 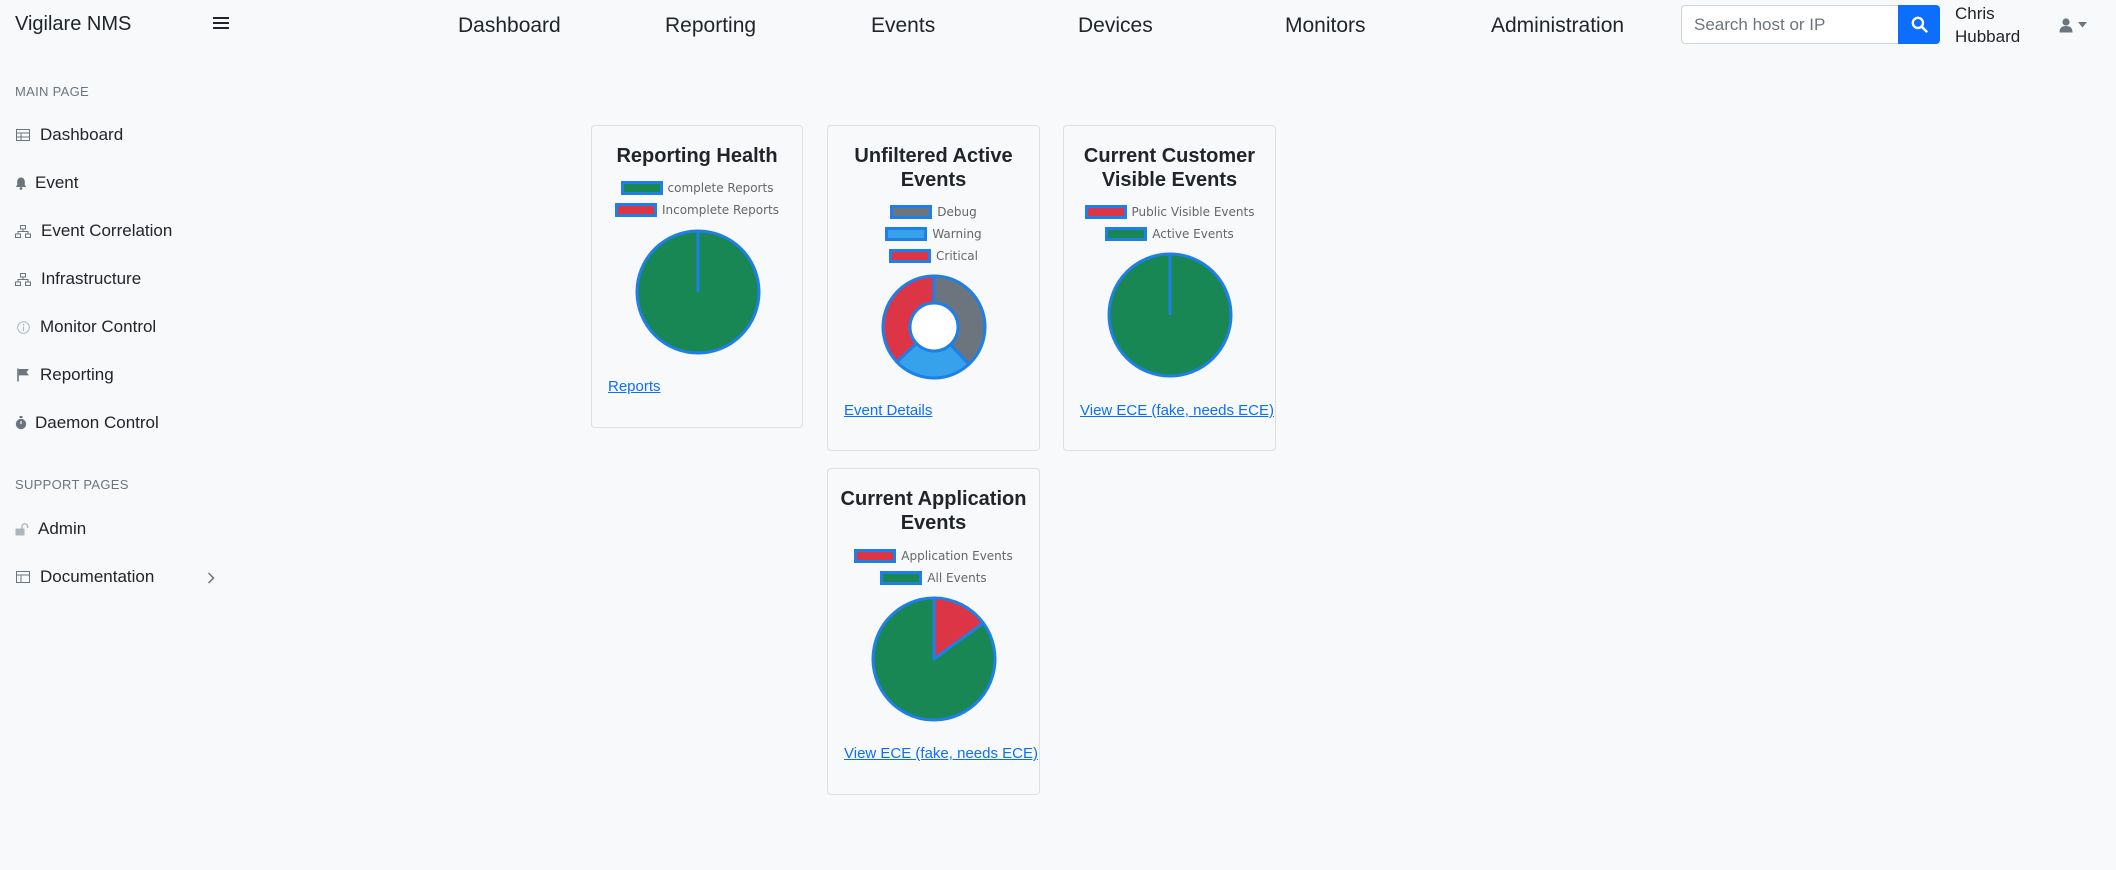 I want to click on sidebar-item-label: Event Correlation, so click(x=107, y=230).